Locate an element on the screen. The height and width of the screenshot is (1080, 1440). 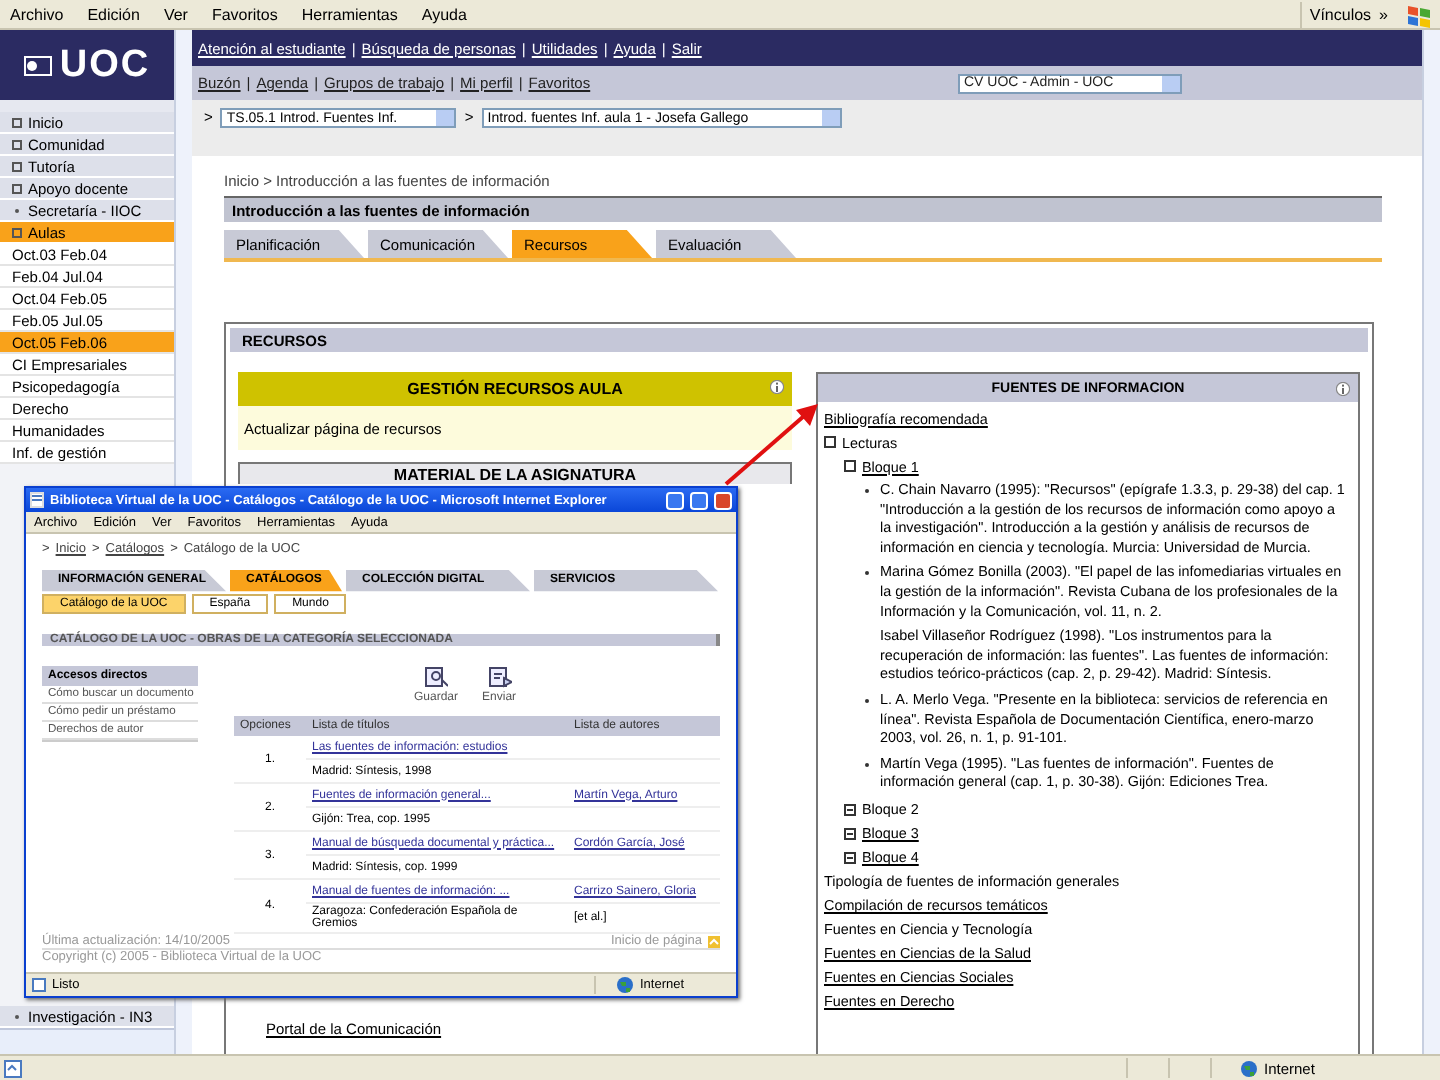
header-title: MATERIAL DE LA ASIGNATURA is located at coordinates (515, 474).